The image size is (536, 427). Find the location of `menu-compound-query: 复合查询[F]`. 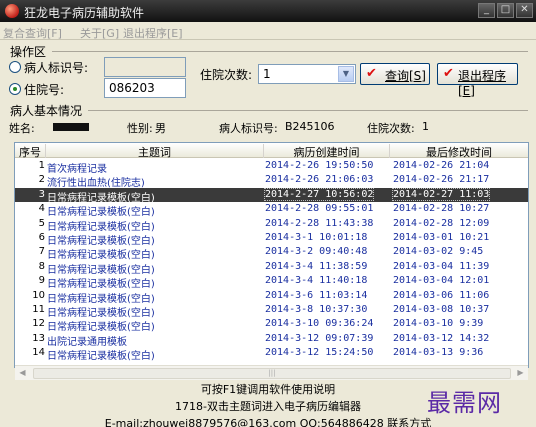

menu-compound-query: 复合查询[F] is located at coordinates (32, 33).